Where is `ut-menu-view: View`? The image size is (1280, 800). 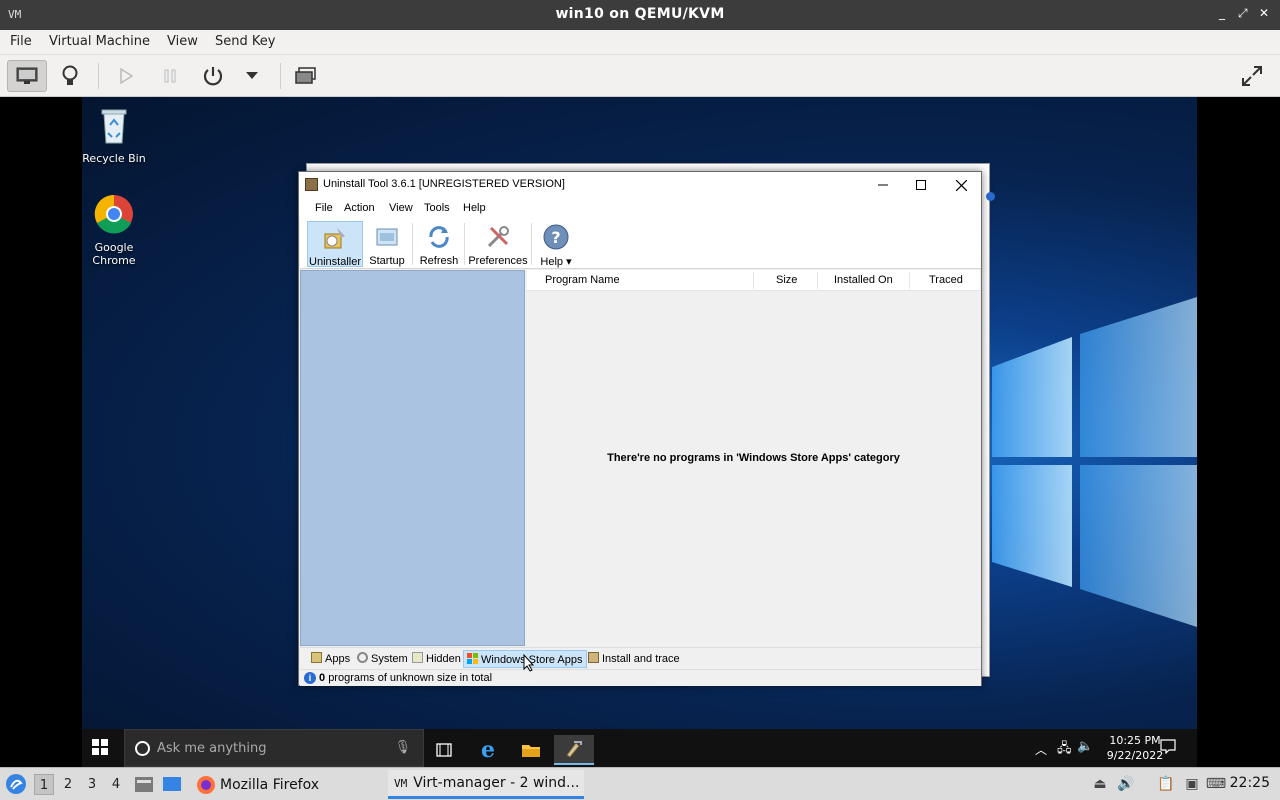
ut-menu-view: View is located at coordinates (401, 208).